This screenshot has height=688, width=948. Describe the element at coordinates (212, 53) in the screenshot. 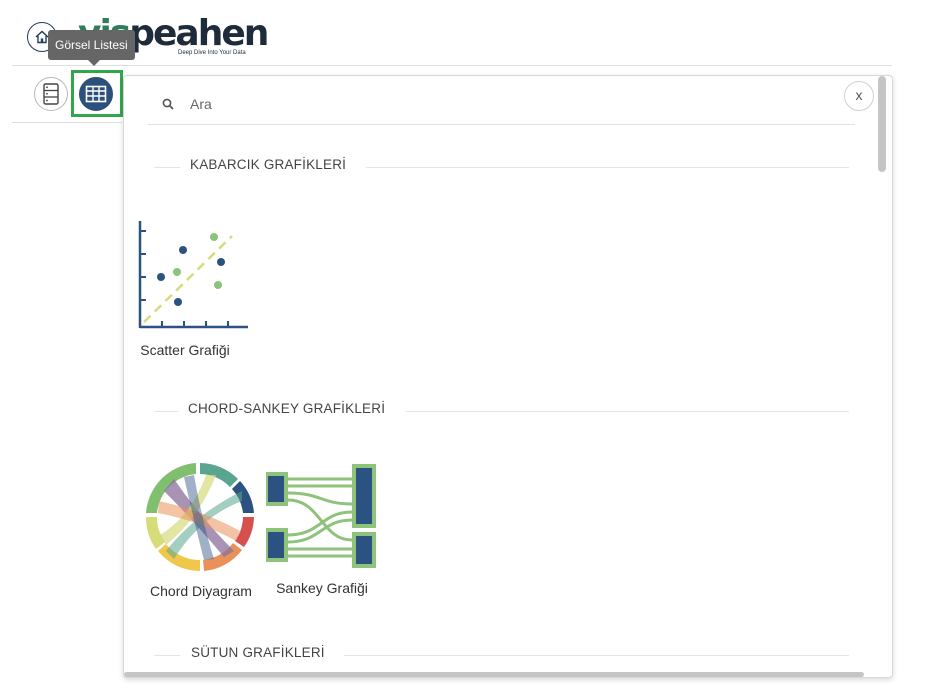

I see `logo-tagline: Deep Dive Into Your Data` at that location.